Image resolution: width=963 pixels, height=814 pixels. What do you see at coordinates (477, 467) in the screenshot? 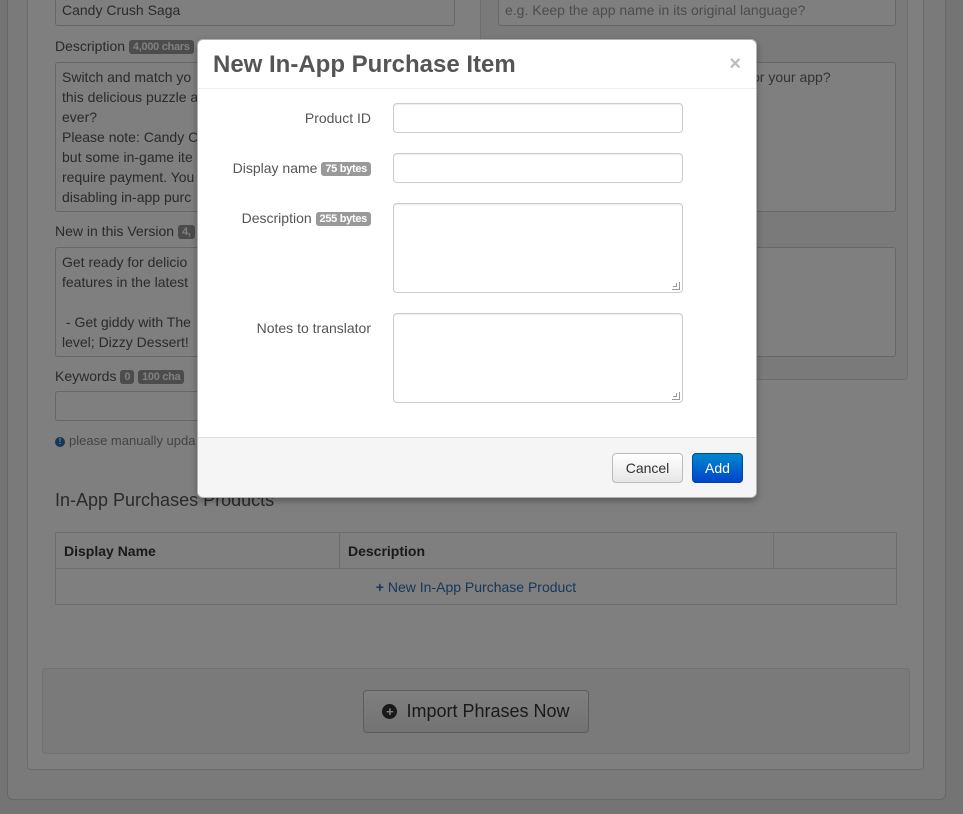
I see `modal-footer: Cancel Add` at bounding box center [477, 467].